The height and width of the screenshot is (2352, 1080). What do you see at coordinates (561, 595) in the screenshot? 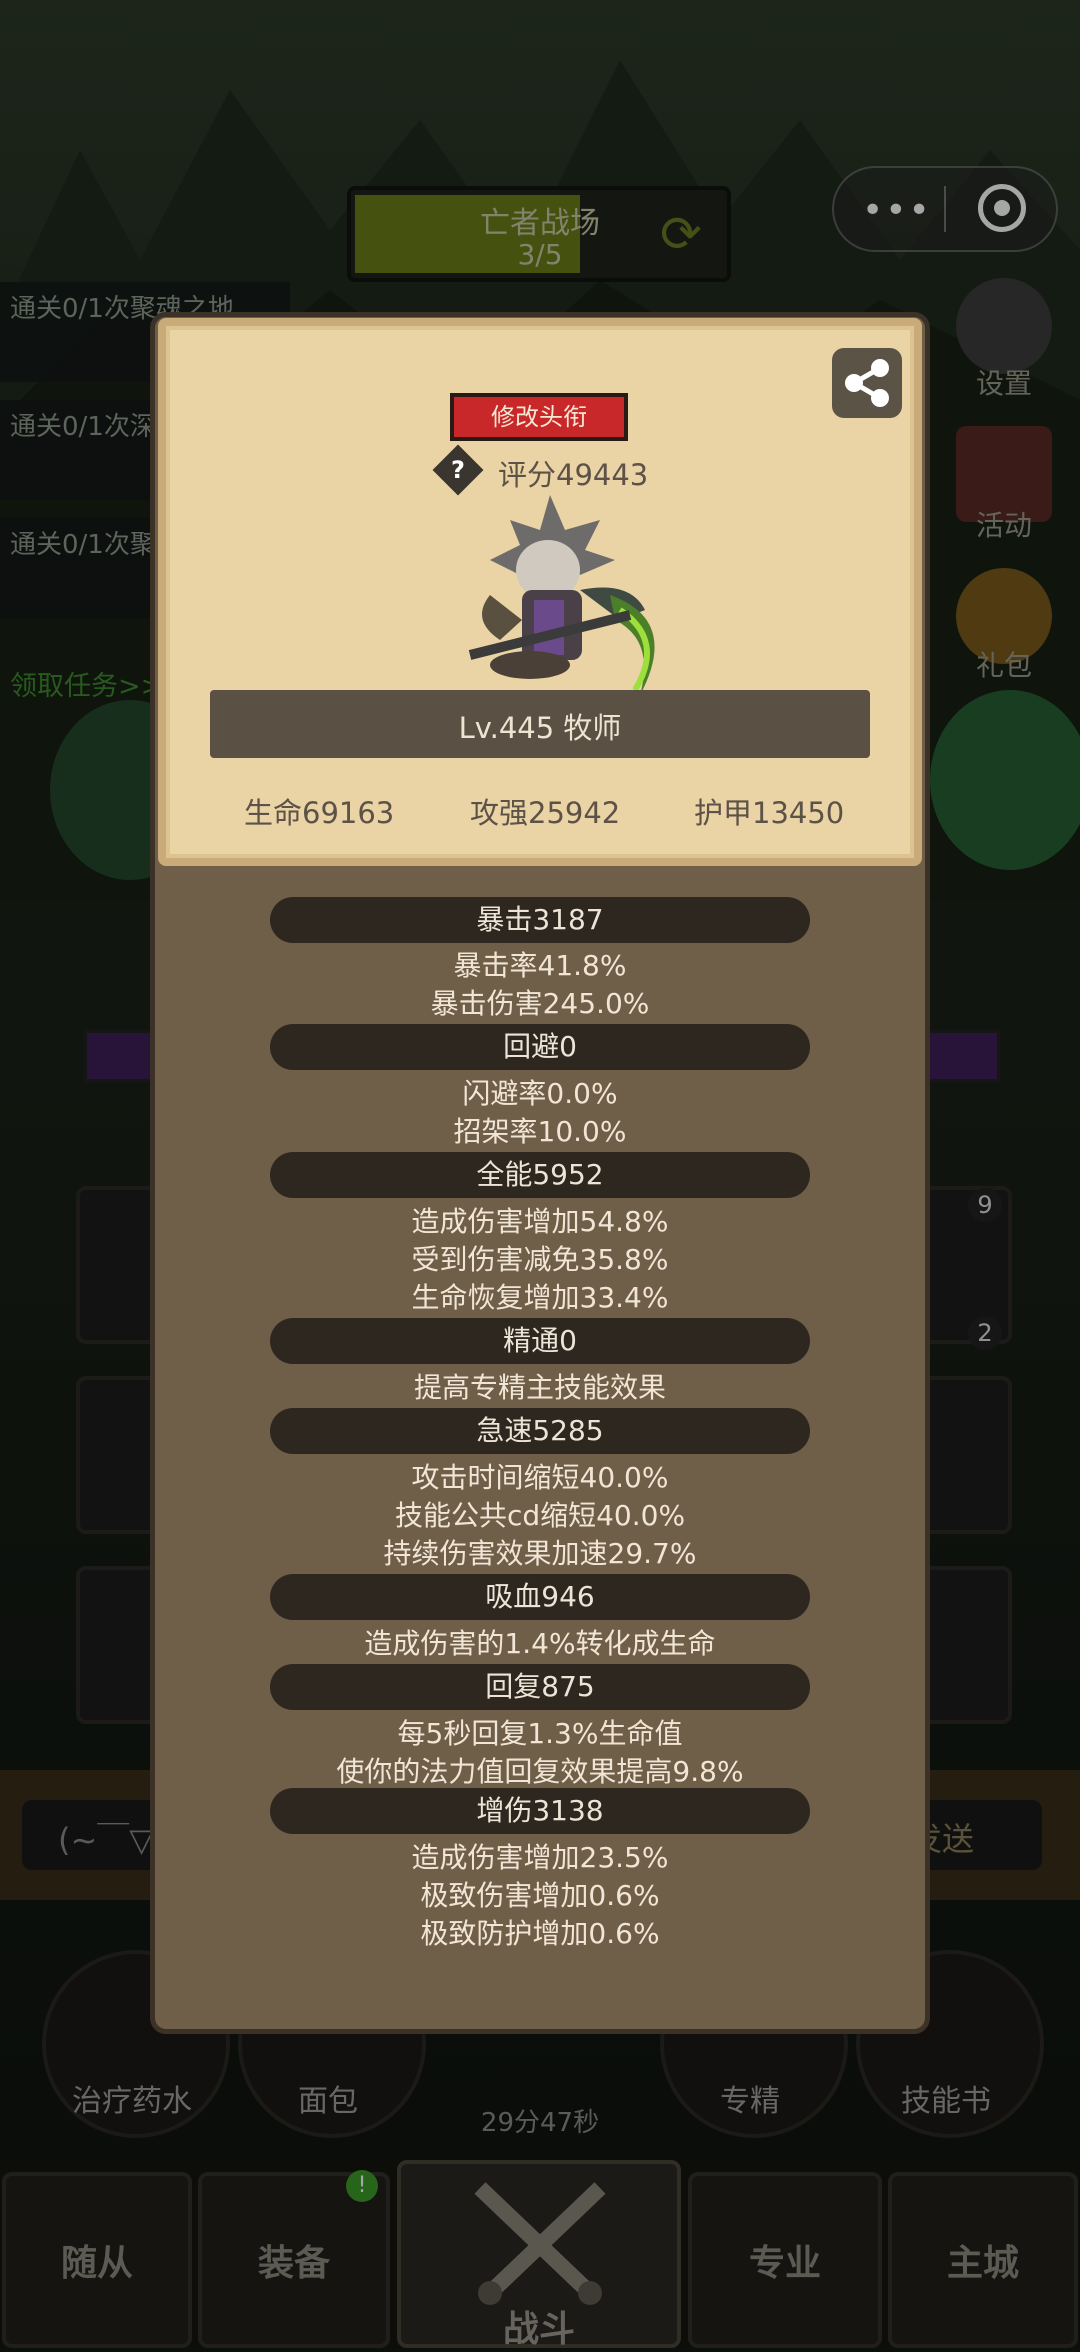
I see `hero-avatar` at bounding box center [561, 595].